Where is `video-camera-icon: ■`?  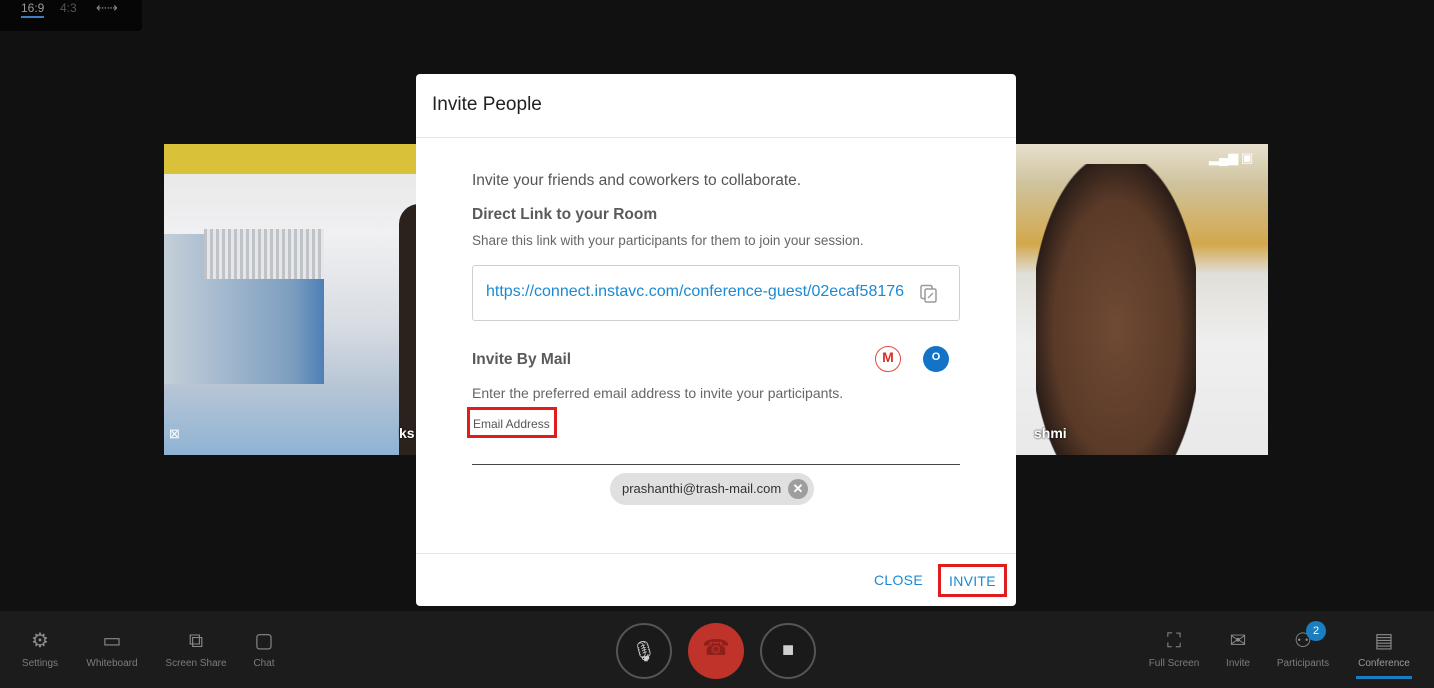
video-camera-icon: ■ is located at coordinates (788, 650).